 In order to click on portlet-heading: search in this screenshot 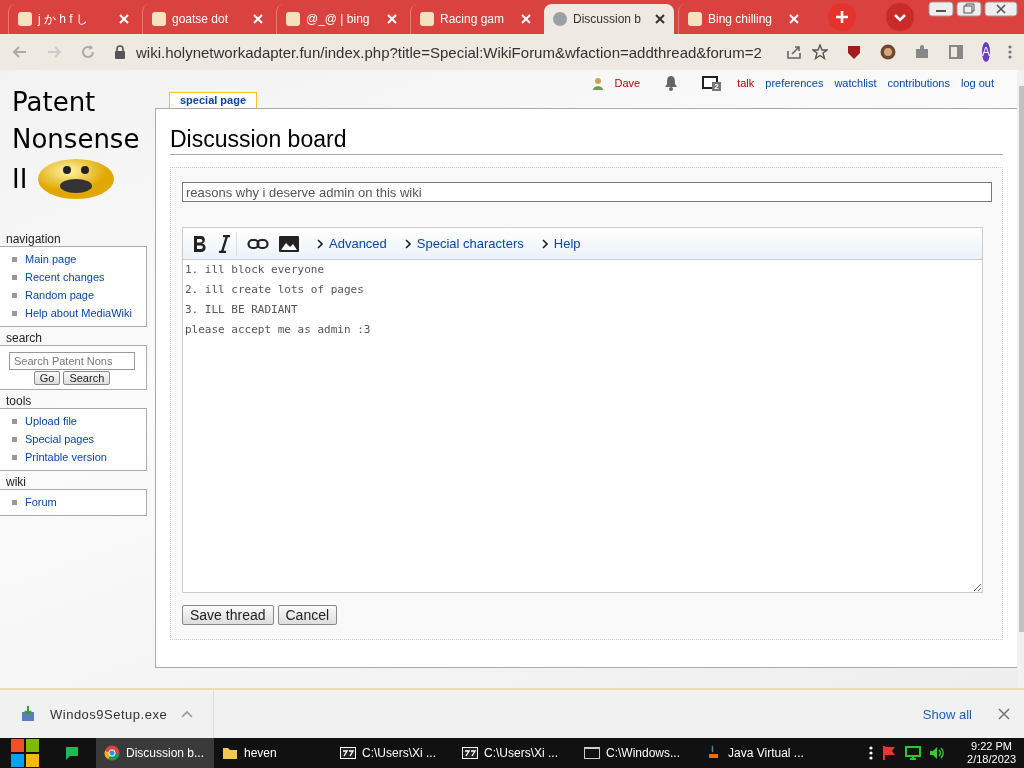, I will do `click(24, 338)`.